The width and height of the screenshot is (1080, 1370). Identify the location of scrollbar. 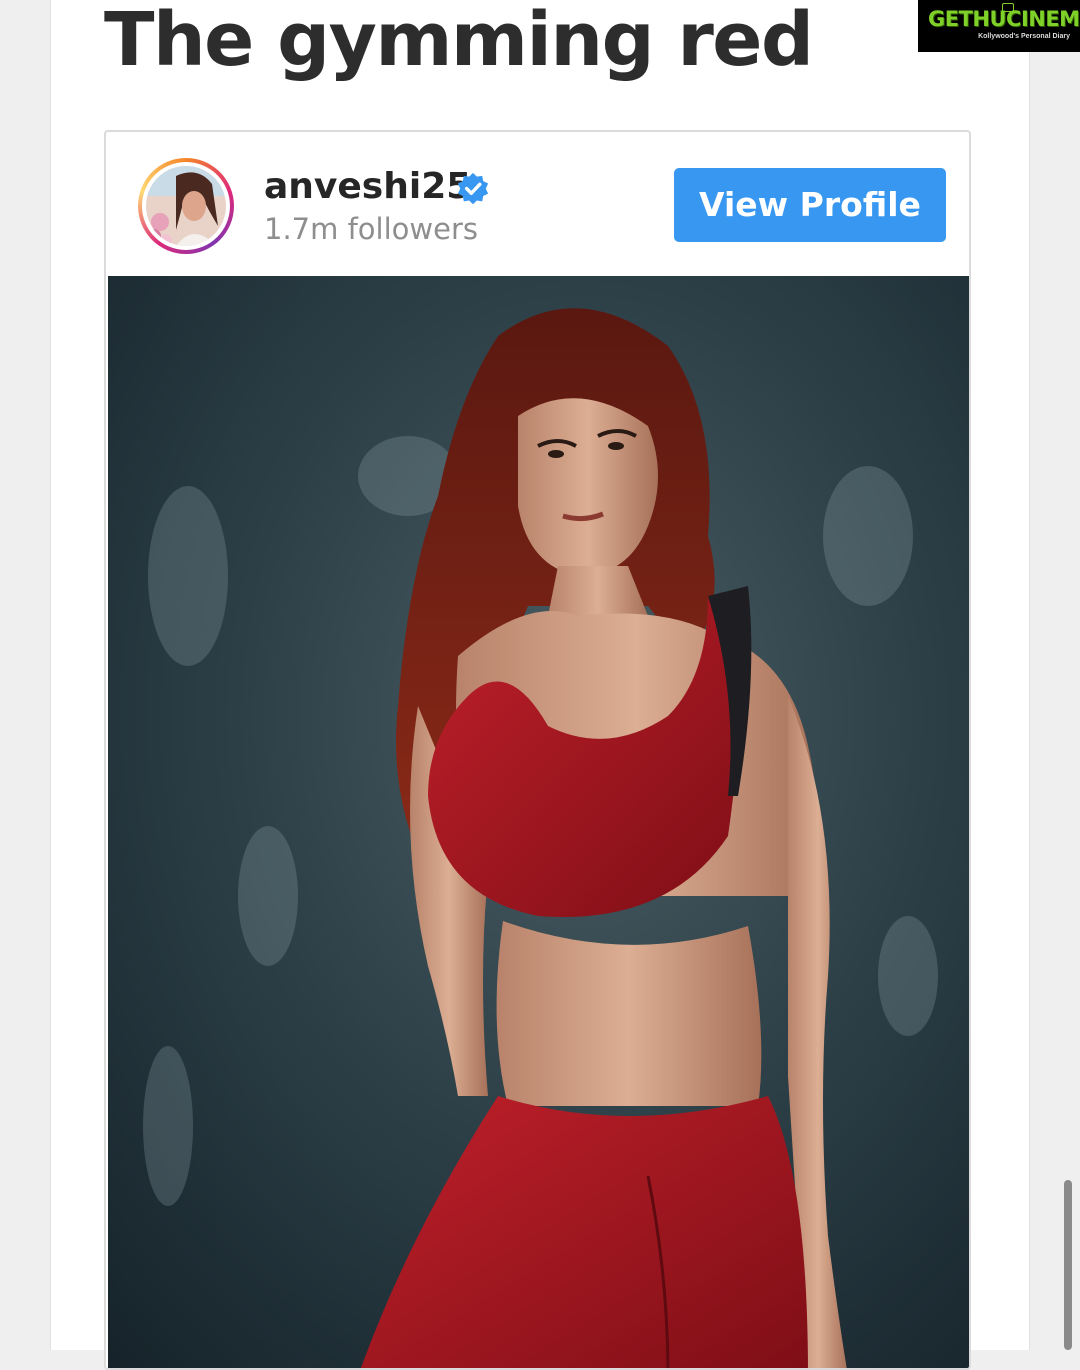
(1068, 1265).